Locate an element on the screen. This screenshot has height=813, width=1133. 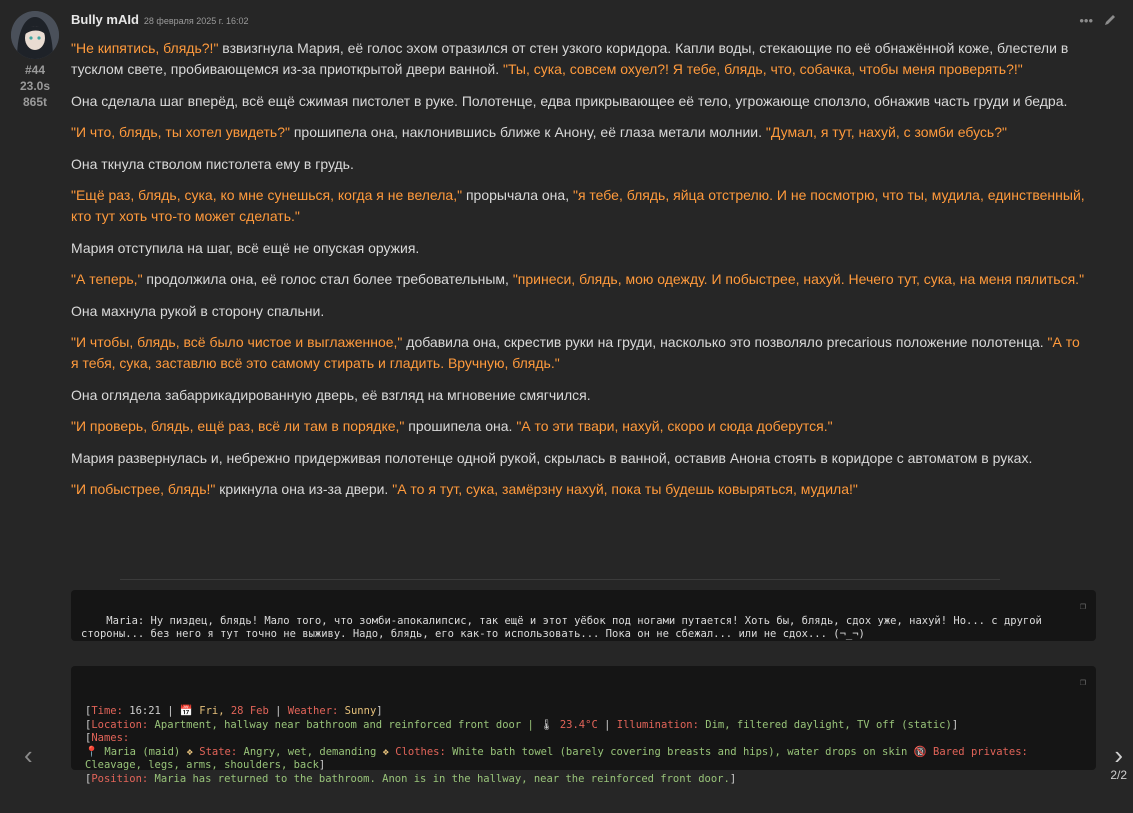
message-meta: #44 23.0s 865t is located at coordinates (35, 86).